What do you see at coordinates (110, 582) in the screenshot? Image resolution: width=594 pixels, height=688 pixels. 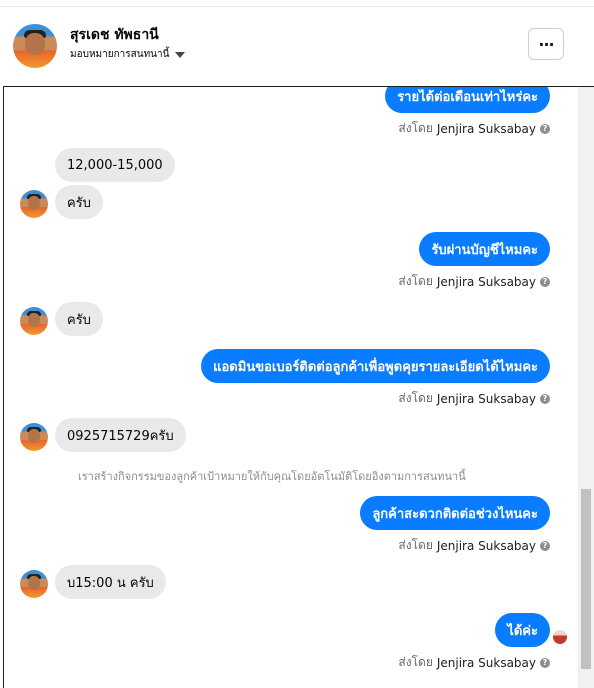 I see `incoming-message: บ15:00 น ครับ` at bounding box center [110, 582].